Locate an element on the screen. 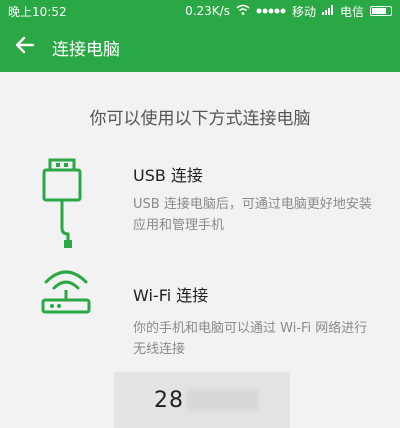 The width and height of the screenshot is (400, 428). arrow-left-icon is located at coordinates (25, 47).